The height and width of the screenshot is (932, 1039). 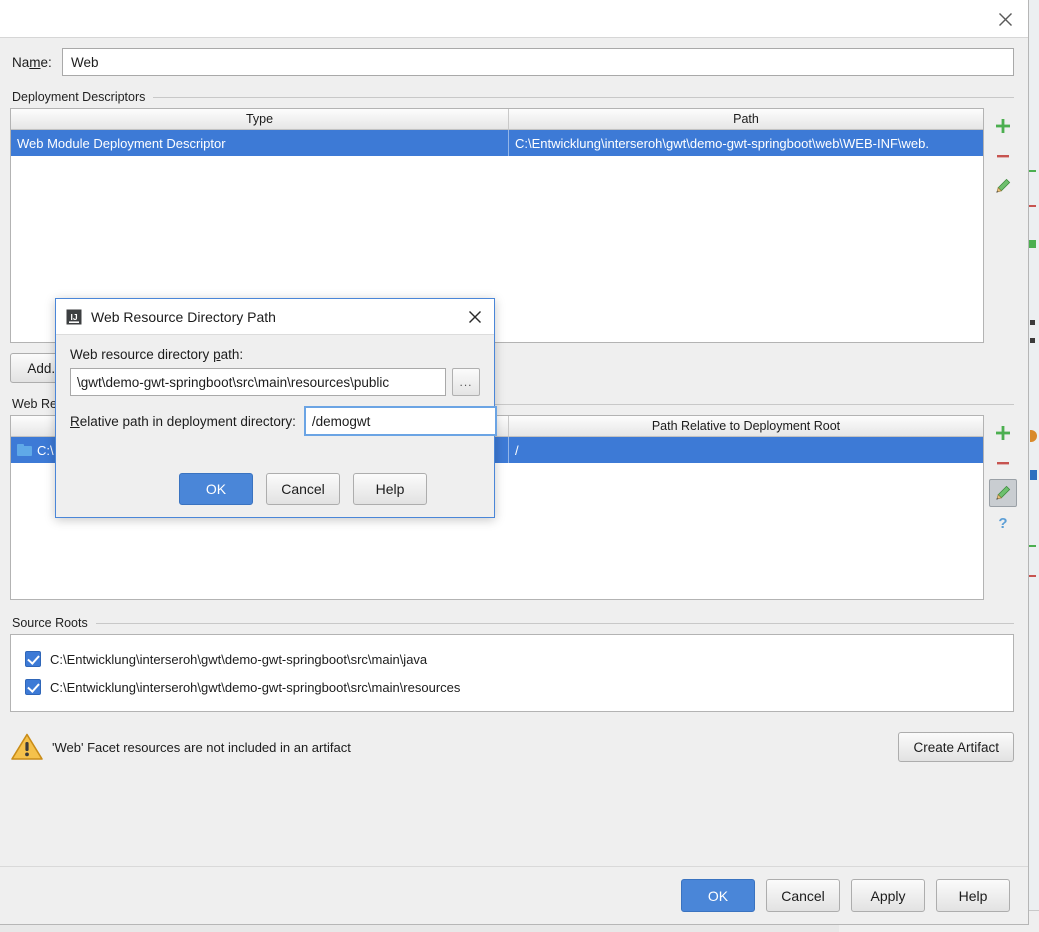 I want to click on help-question-icon: ?, so click(x=1003, y=523).